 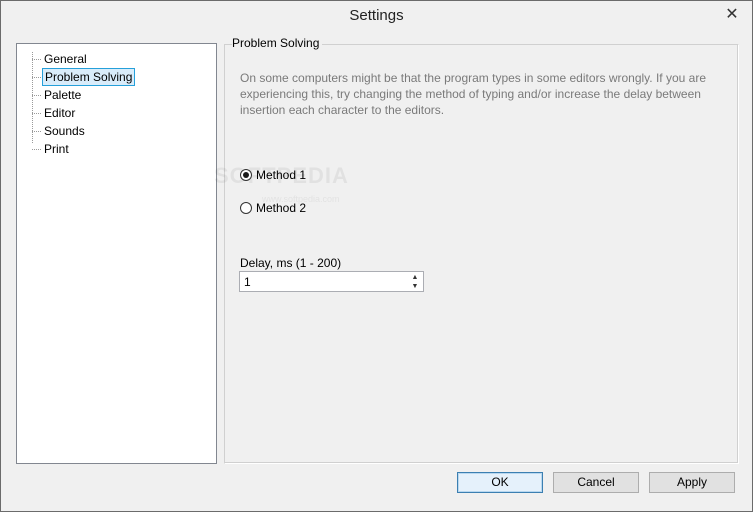 What do you see at coordinates (65, 59) in the screenshot?
I see `tree-item-label: General` at bounding box center [65, 59].